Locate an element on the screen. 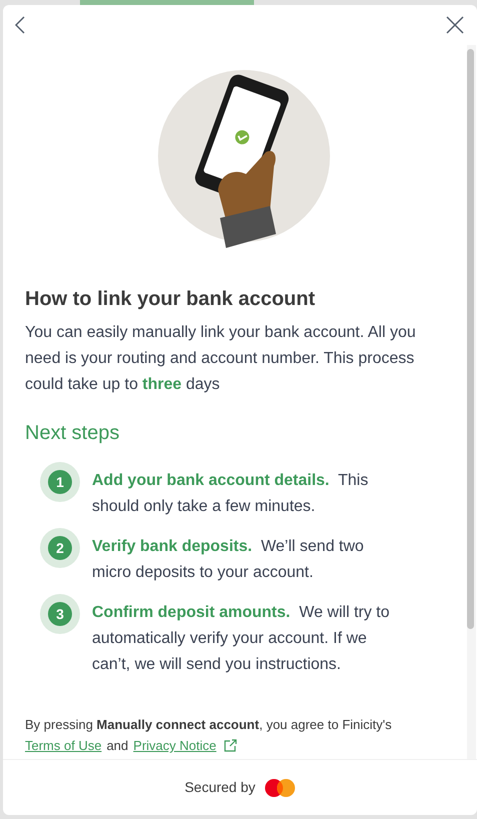 Image resolution: width=477 pixels, height=819 pixels. description-text: You can easily manually link your bank account. All you need is your routing and account number. This process could take up to three days is located at coordinates (221, 359).